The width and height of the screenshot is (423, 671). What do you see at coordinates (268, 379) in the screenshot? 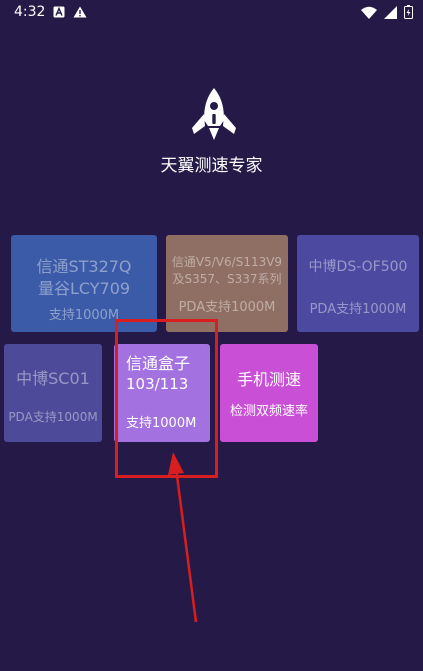
I see `card-title: 手机测速` at bounding box center [268, 379].